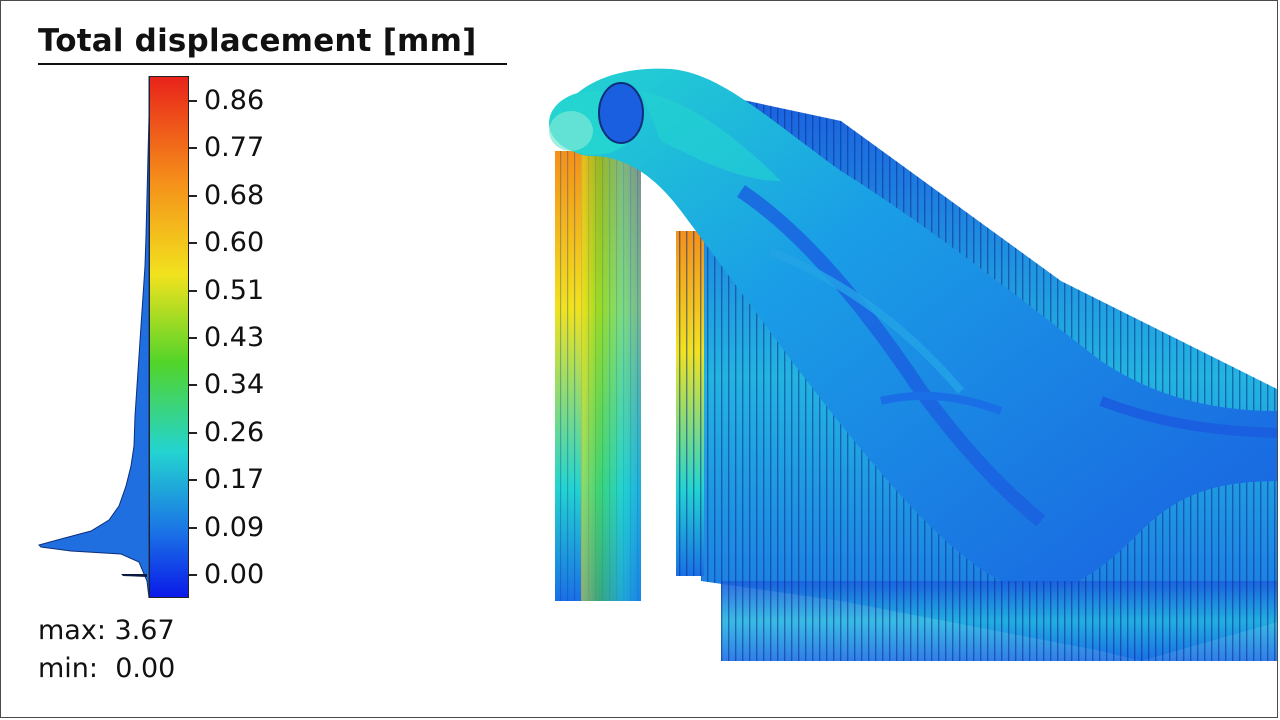  I want to click on max-label: max:, so click(72, 630).